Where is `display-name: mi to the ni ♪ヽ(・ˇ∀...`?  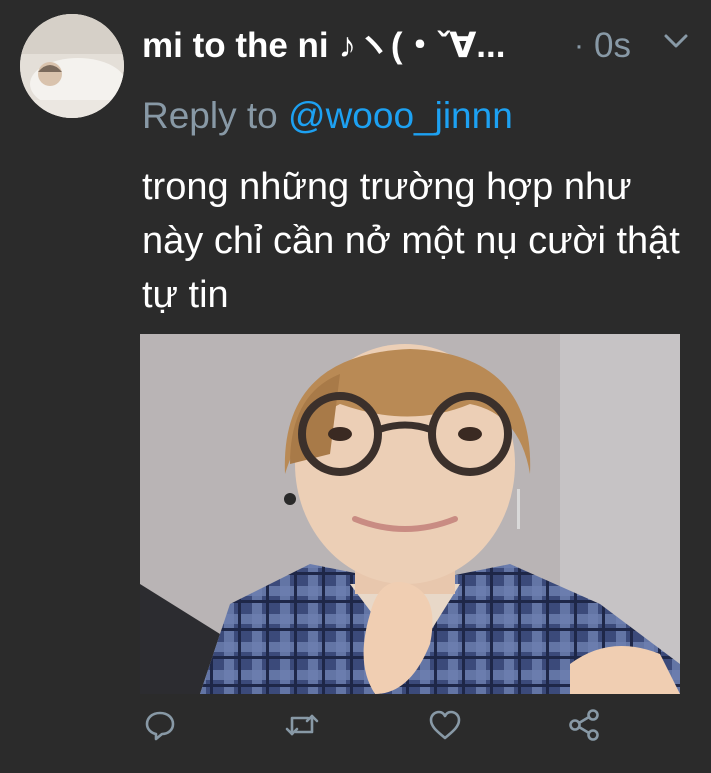 display-name: mi to the ni ♪ヽ(・ˇ∀... is located at coordinates (323, 46).